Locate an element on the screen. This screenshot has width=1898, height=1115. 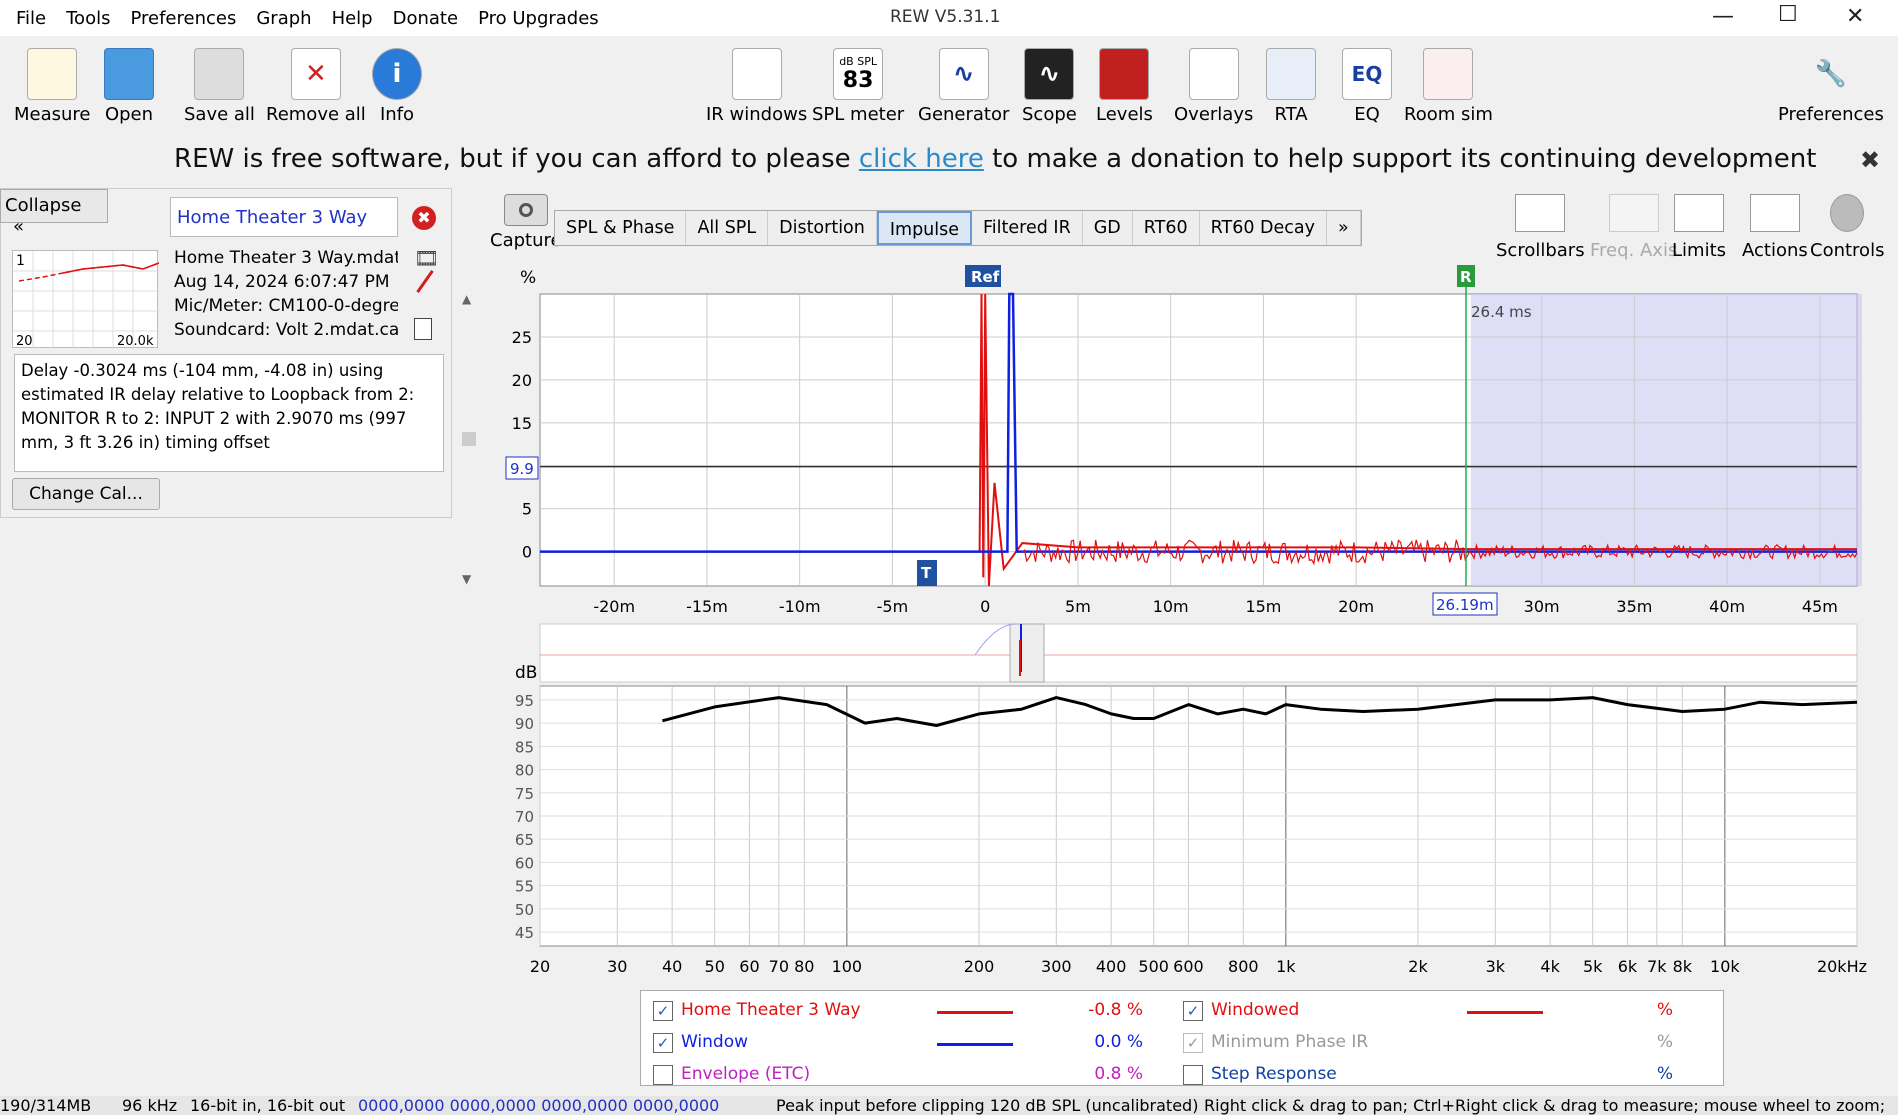
status-rate: 96 kHz is located at coordinates (150, 1105).